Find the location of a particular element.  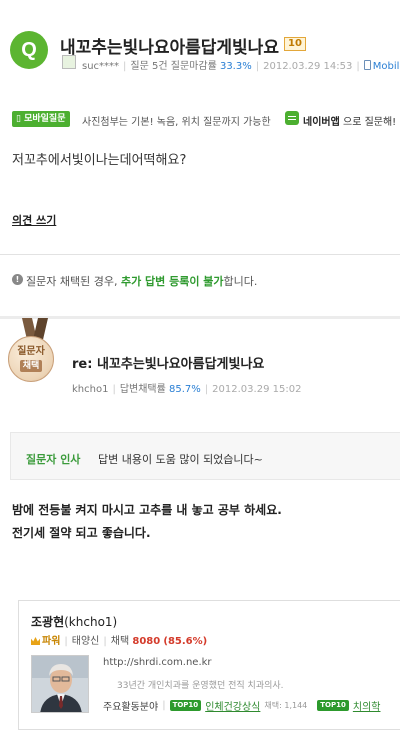

profile-stats: 파워 | 태양신 | 채택 8080 (85.6%) is located at coordinates (119, 639).